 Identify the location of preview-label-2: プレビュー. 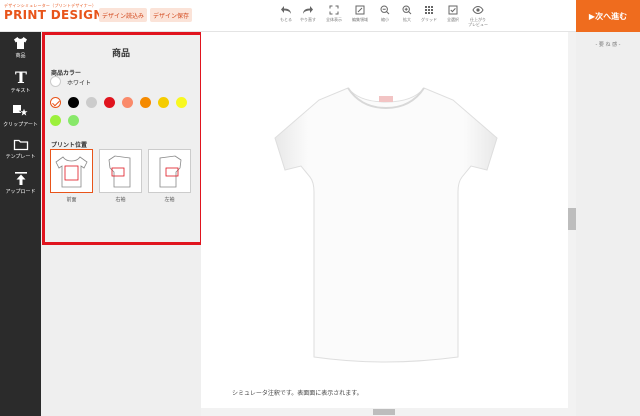
(478, 24).